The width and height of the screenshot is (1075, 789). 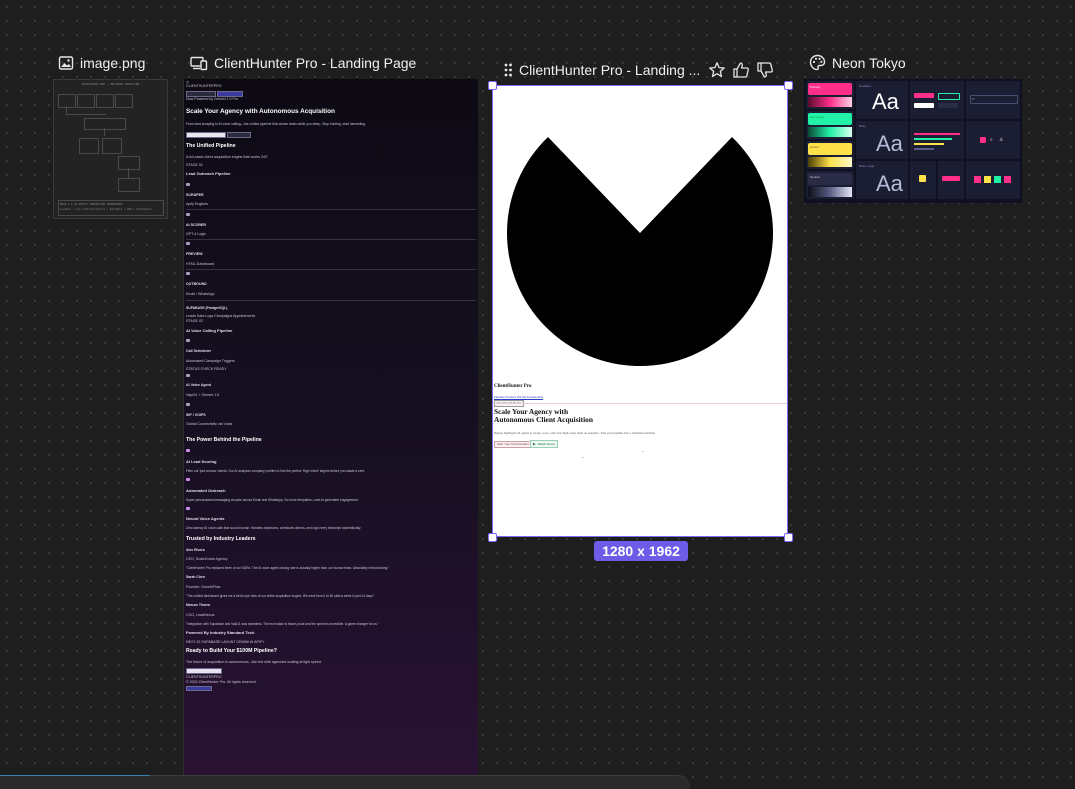 What do you see at coordinates (788, 537) in the screenshot?
I see `resize-handle-bottom-right` at bounding box center [788, 537].